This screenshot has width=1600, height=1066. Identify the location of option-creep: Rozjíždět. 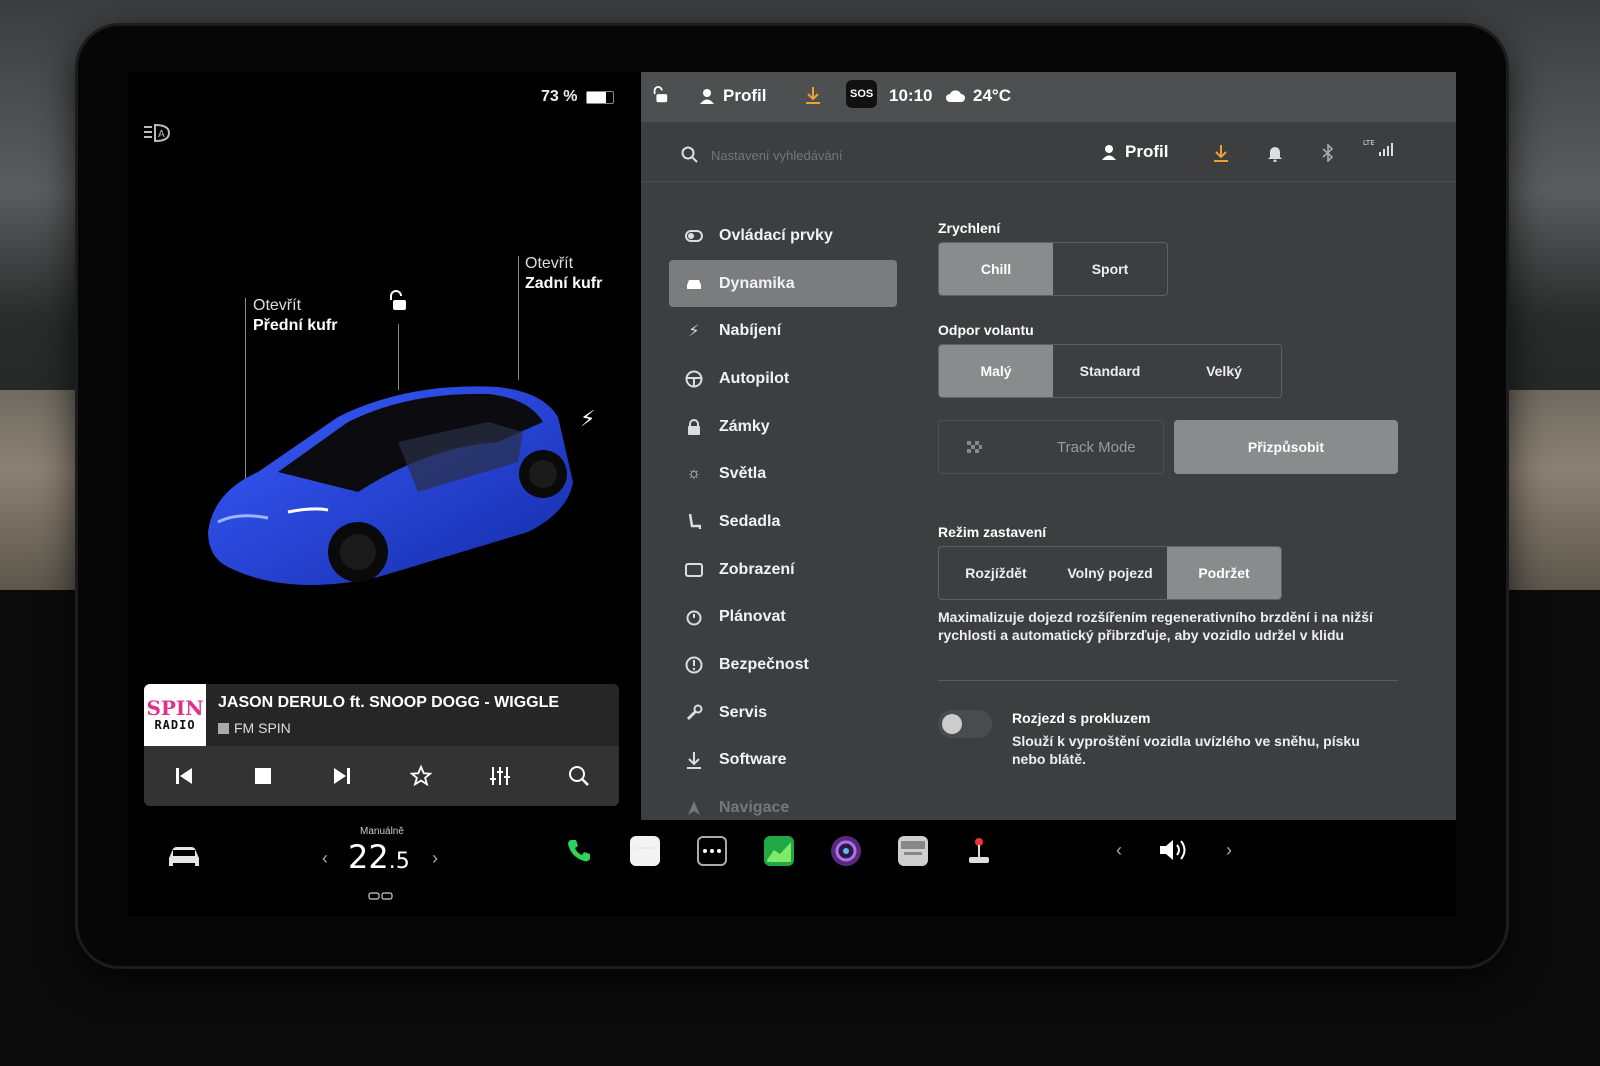
(996, 573).